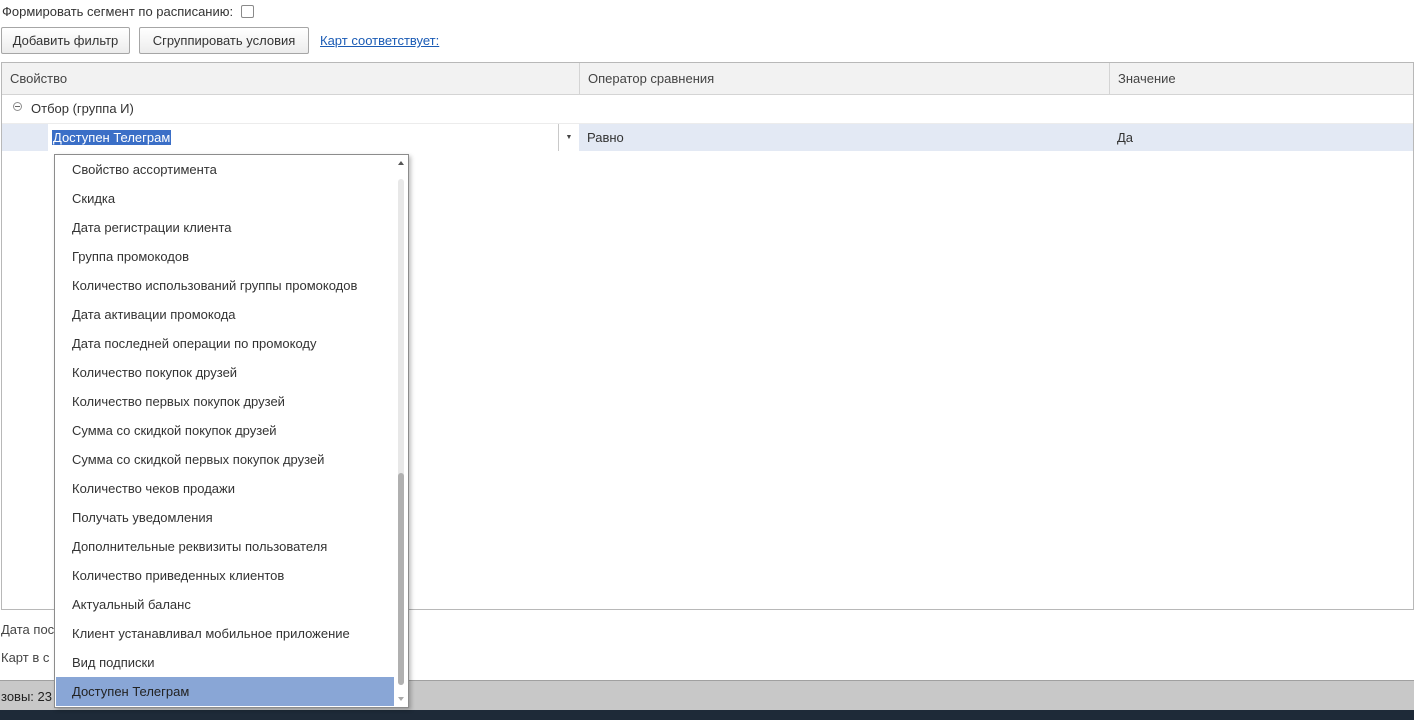 This screenshot has height=720, width=1414. What do you see at coordinates (82, 108) in the screenshot?
I see `group-label: Отбор (группа И)` at bounding box center [82, 108].